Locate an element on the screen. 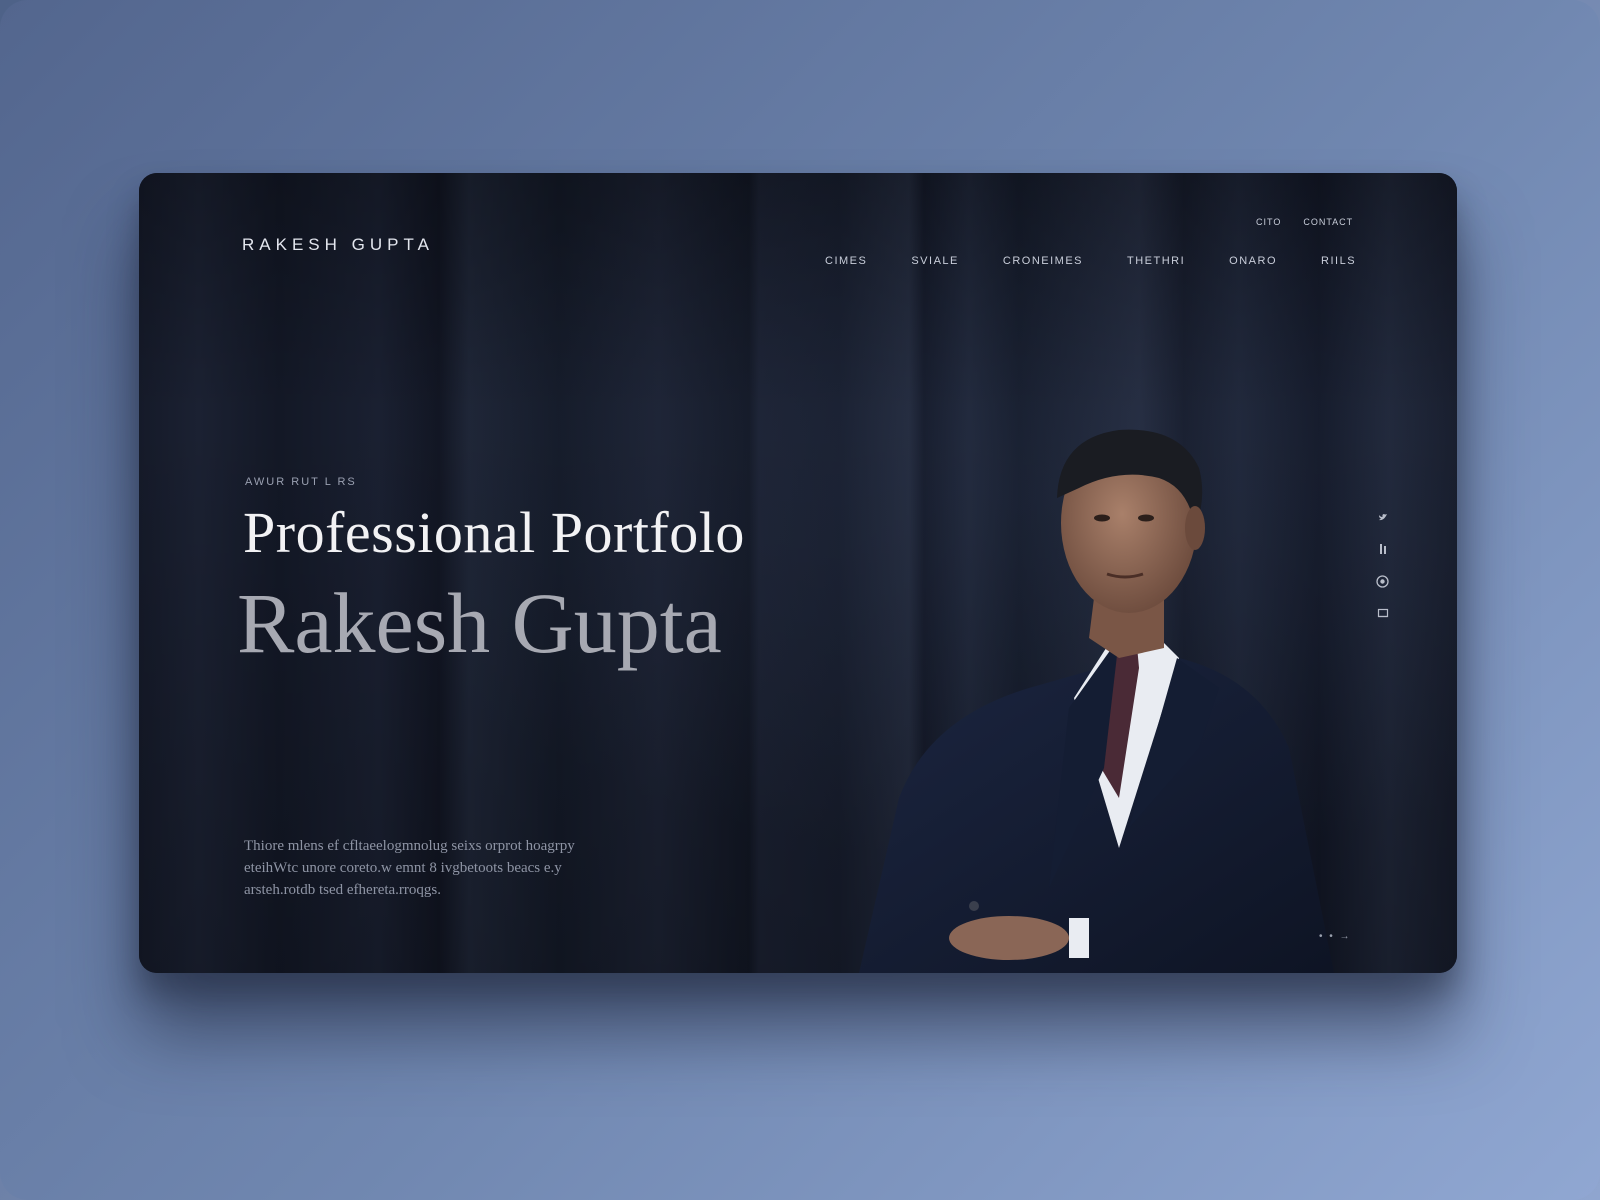 Image resolution: width=1600 pixels, height=1200 pixels. mail-icon is located at coordinates (1383, 614).